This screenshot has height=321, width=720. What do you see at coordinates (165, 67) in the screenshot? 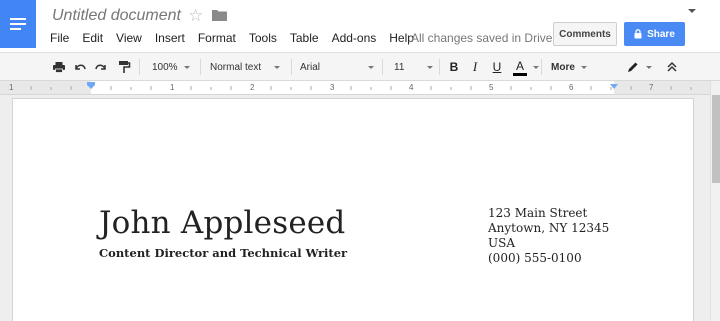
I see `zoom-value: 100%` at bounding box center [165, 67].